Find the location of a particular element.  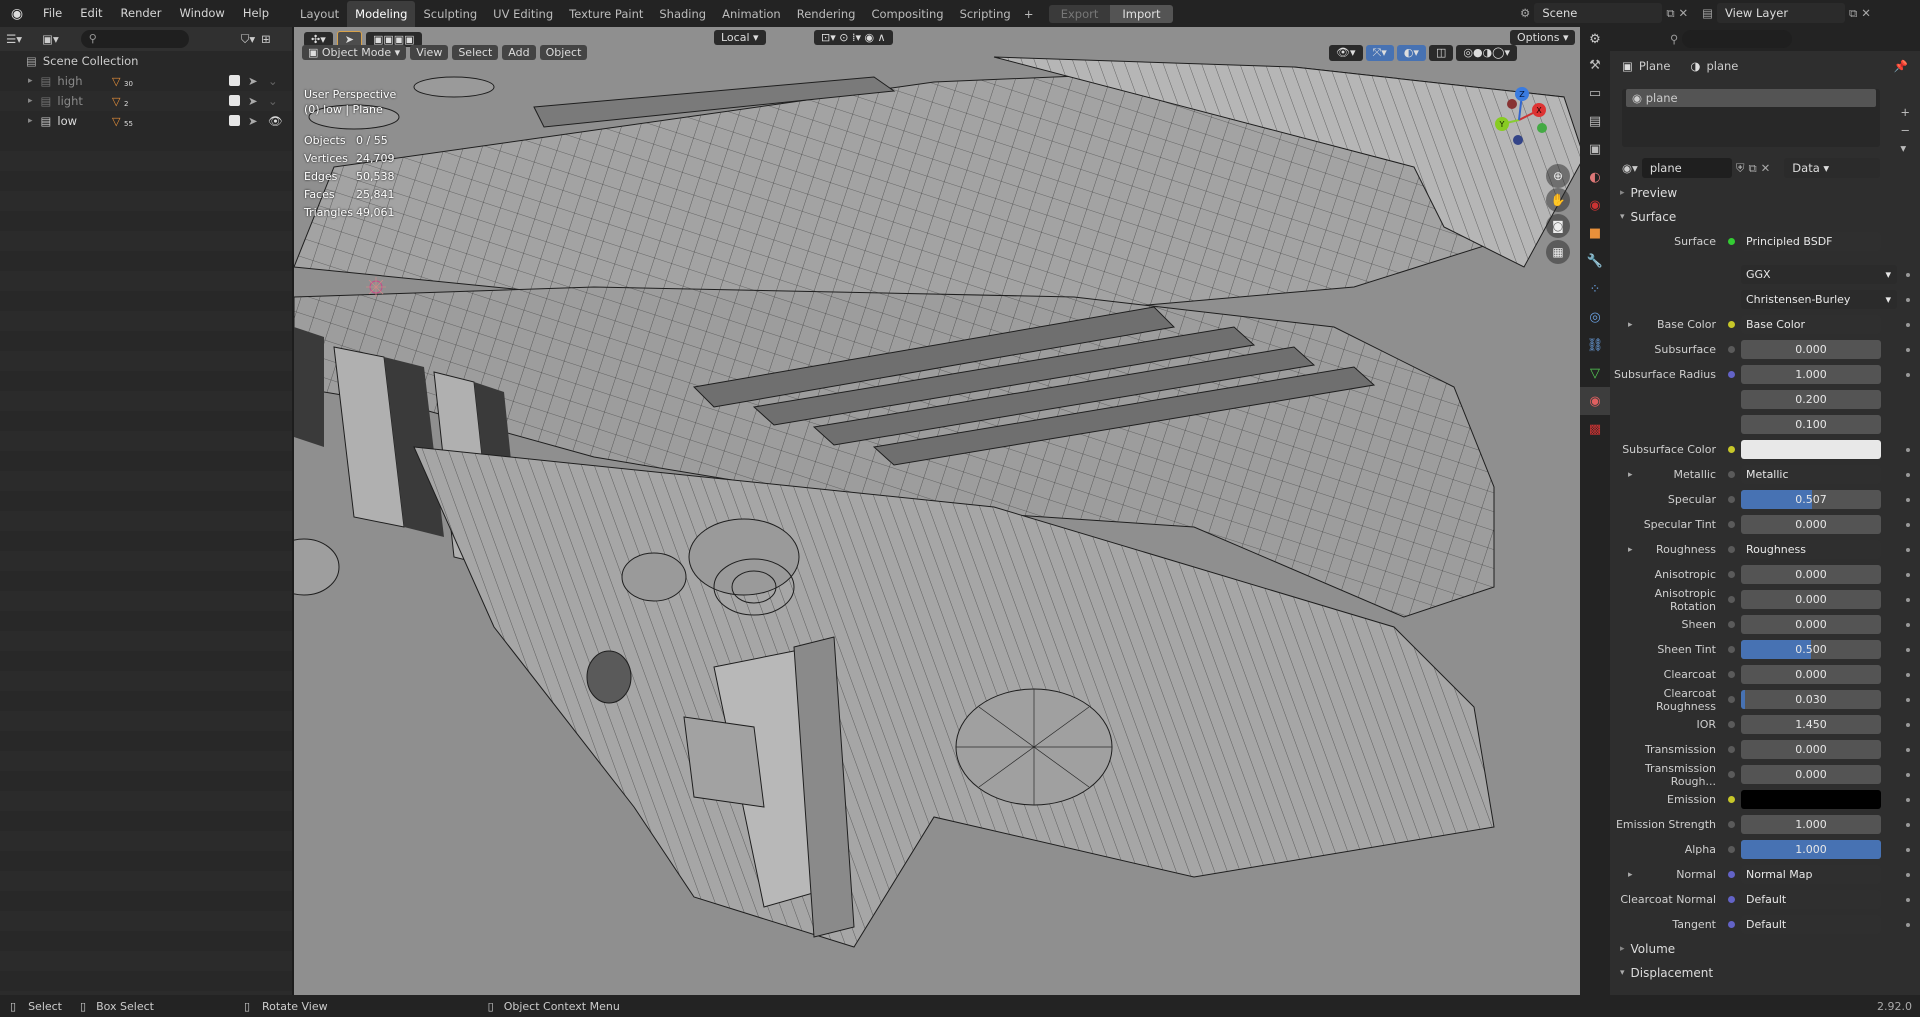

properties-search-input is located at coordinates (1737, 39).